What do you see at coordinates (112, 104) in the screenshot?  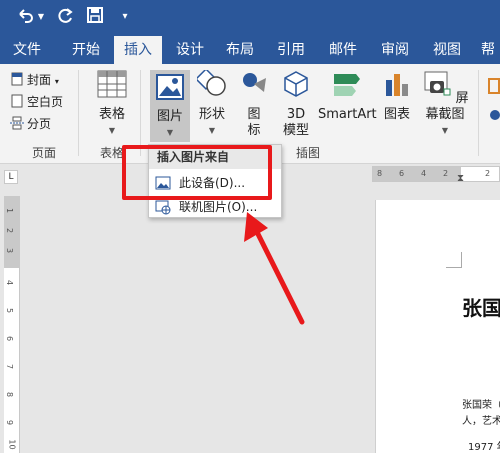 I see `table-button: 表格 ▼` at bounding box center [112, 104].